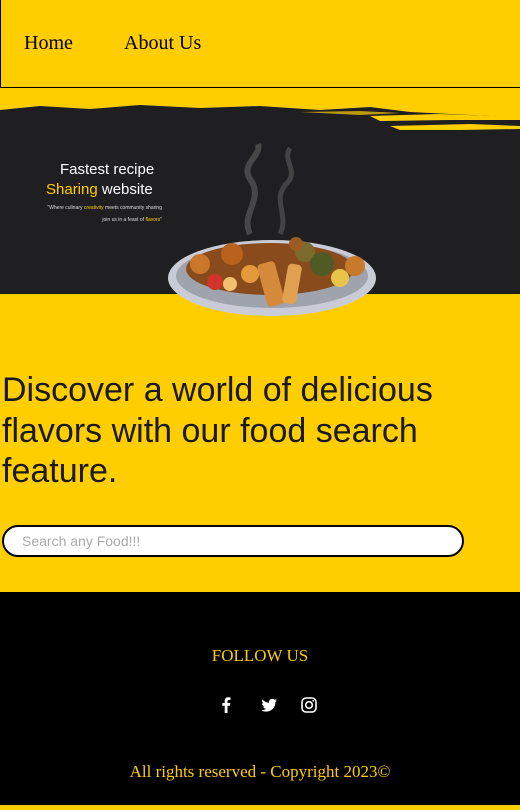 The height and width of the screenshot is (810, 520). I want to click on hero-title-line2: Sharing website, so click(99, 189).